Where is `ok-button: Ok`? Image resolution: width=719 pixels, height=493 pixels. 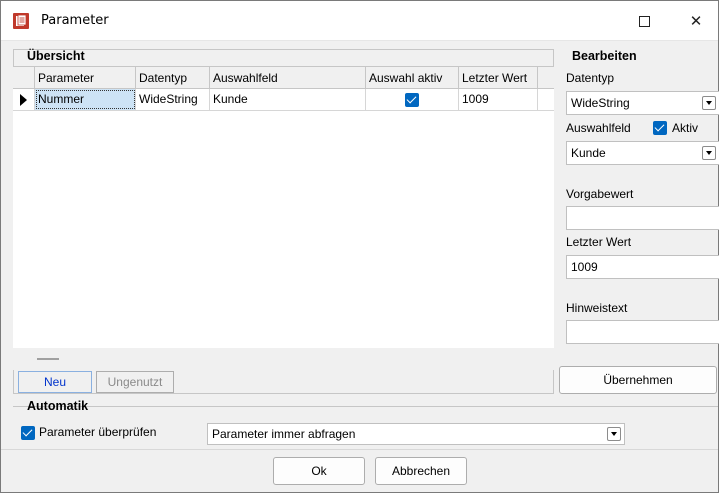
ok-button: Ok is located at coordinates (319, 471).